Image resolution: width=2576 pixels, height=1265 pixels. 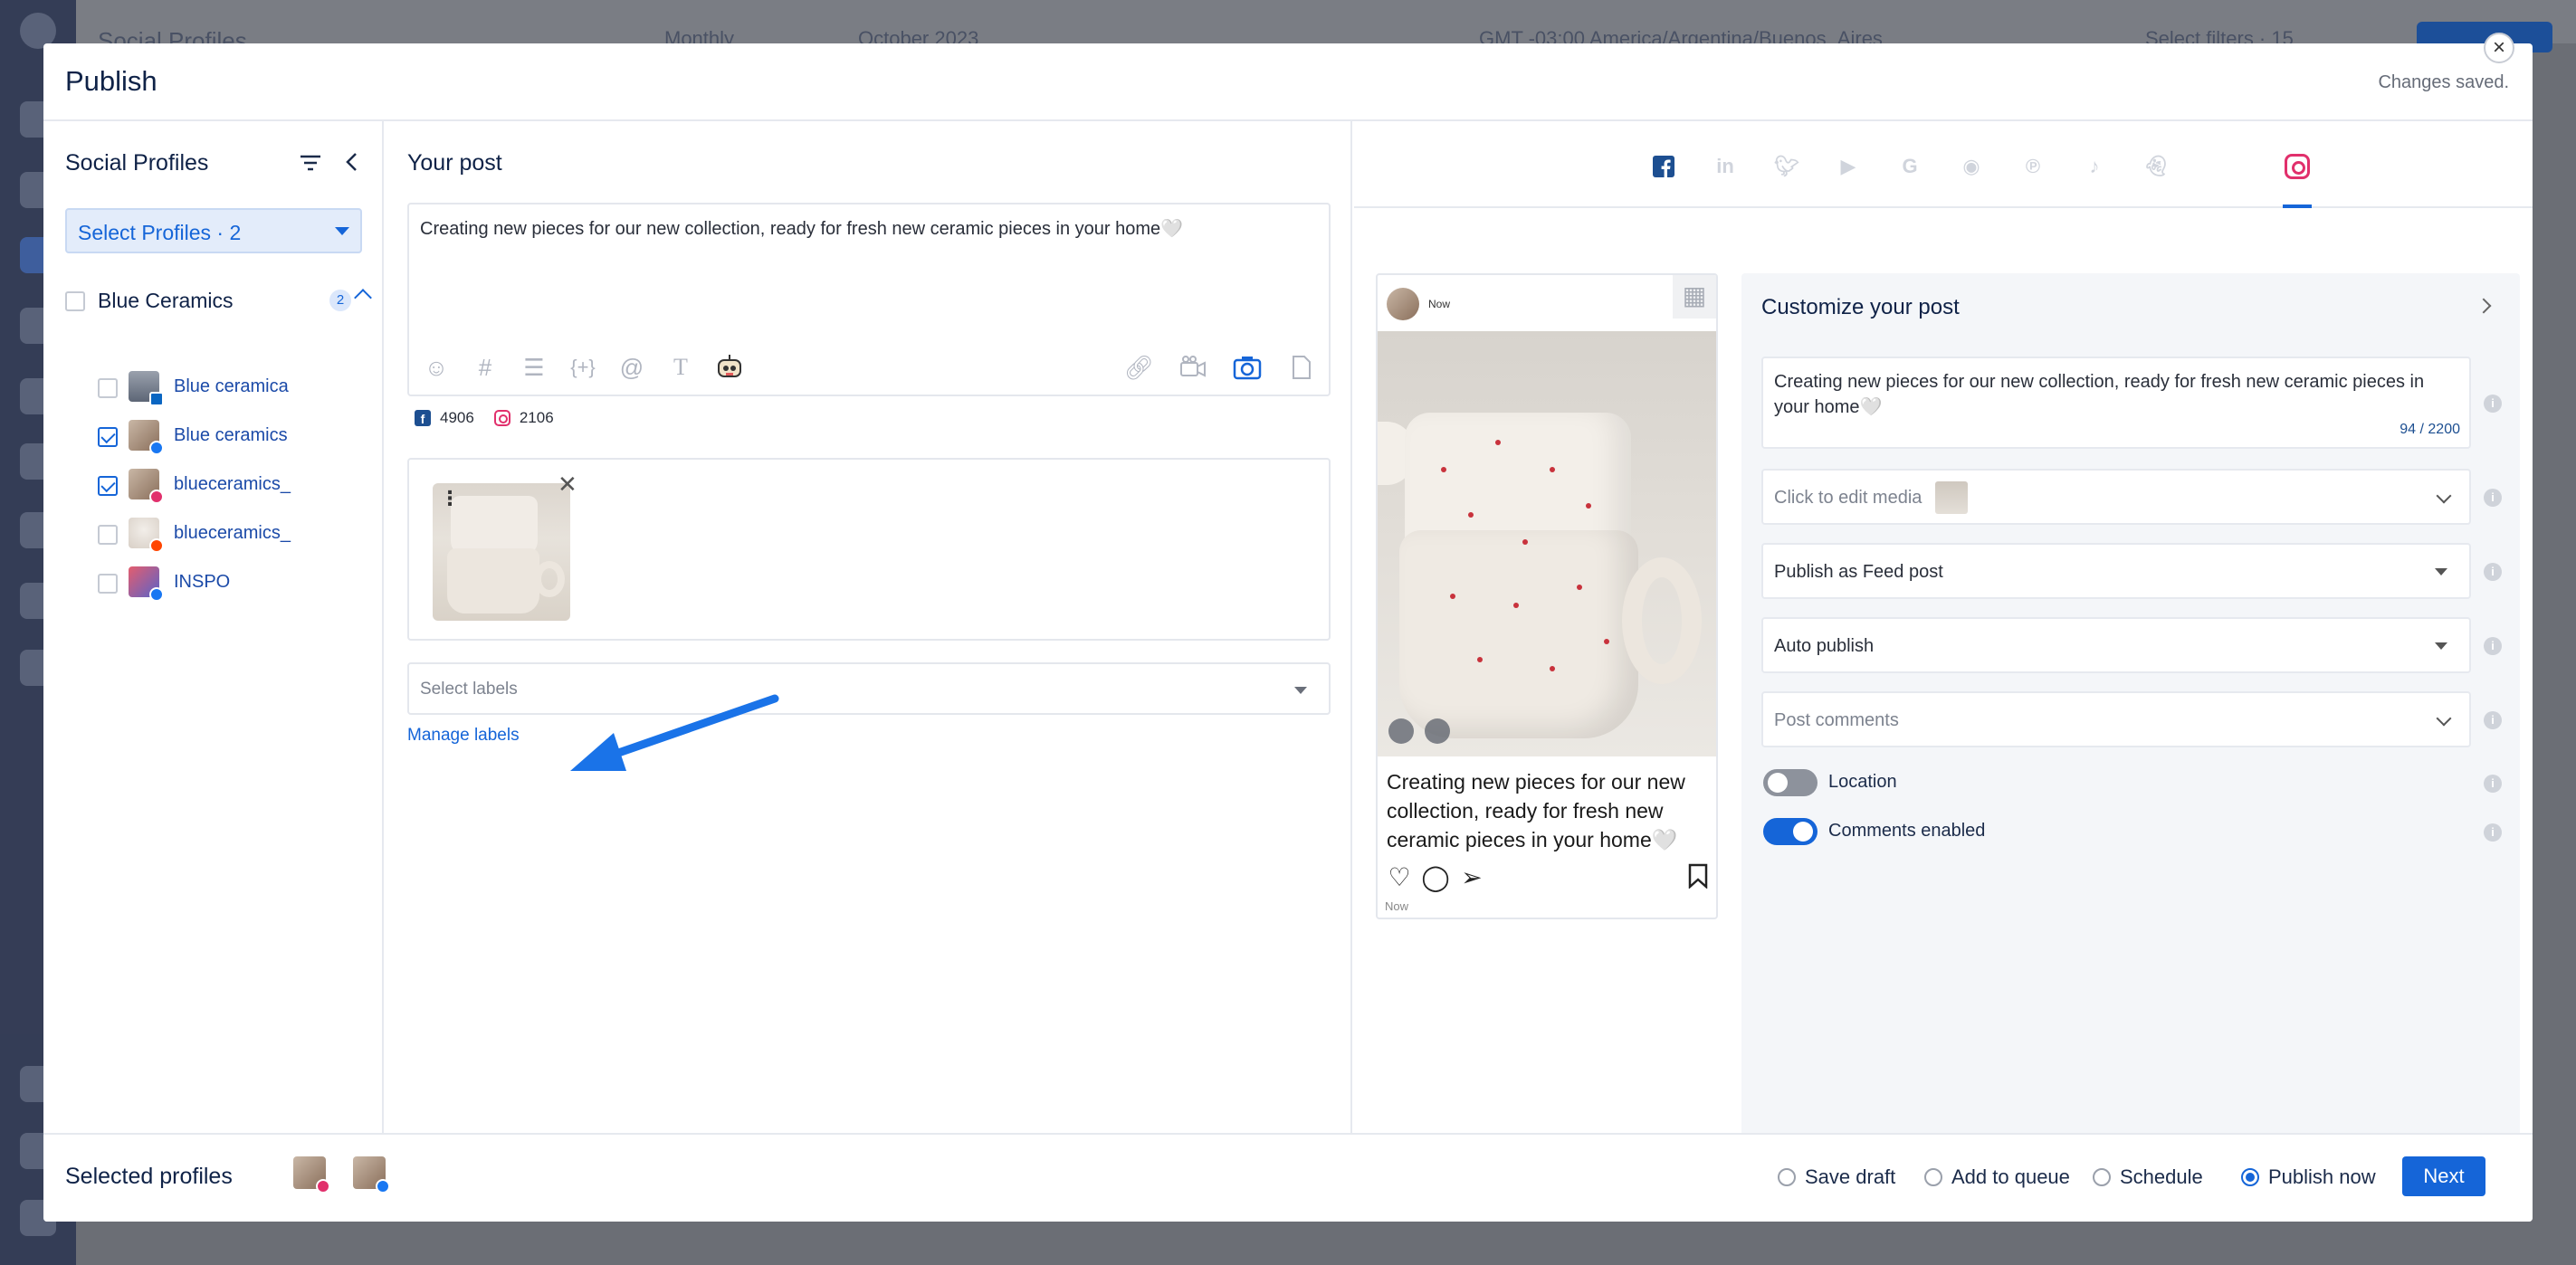 What do you see at coordinates (75, 301) in the screenshot?
I see `group-checkbox` at bounding box center [75, 301].